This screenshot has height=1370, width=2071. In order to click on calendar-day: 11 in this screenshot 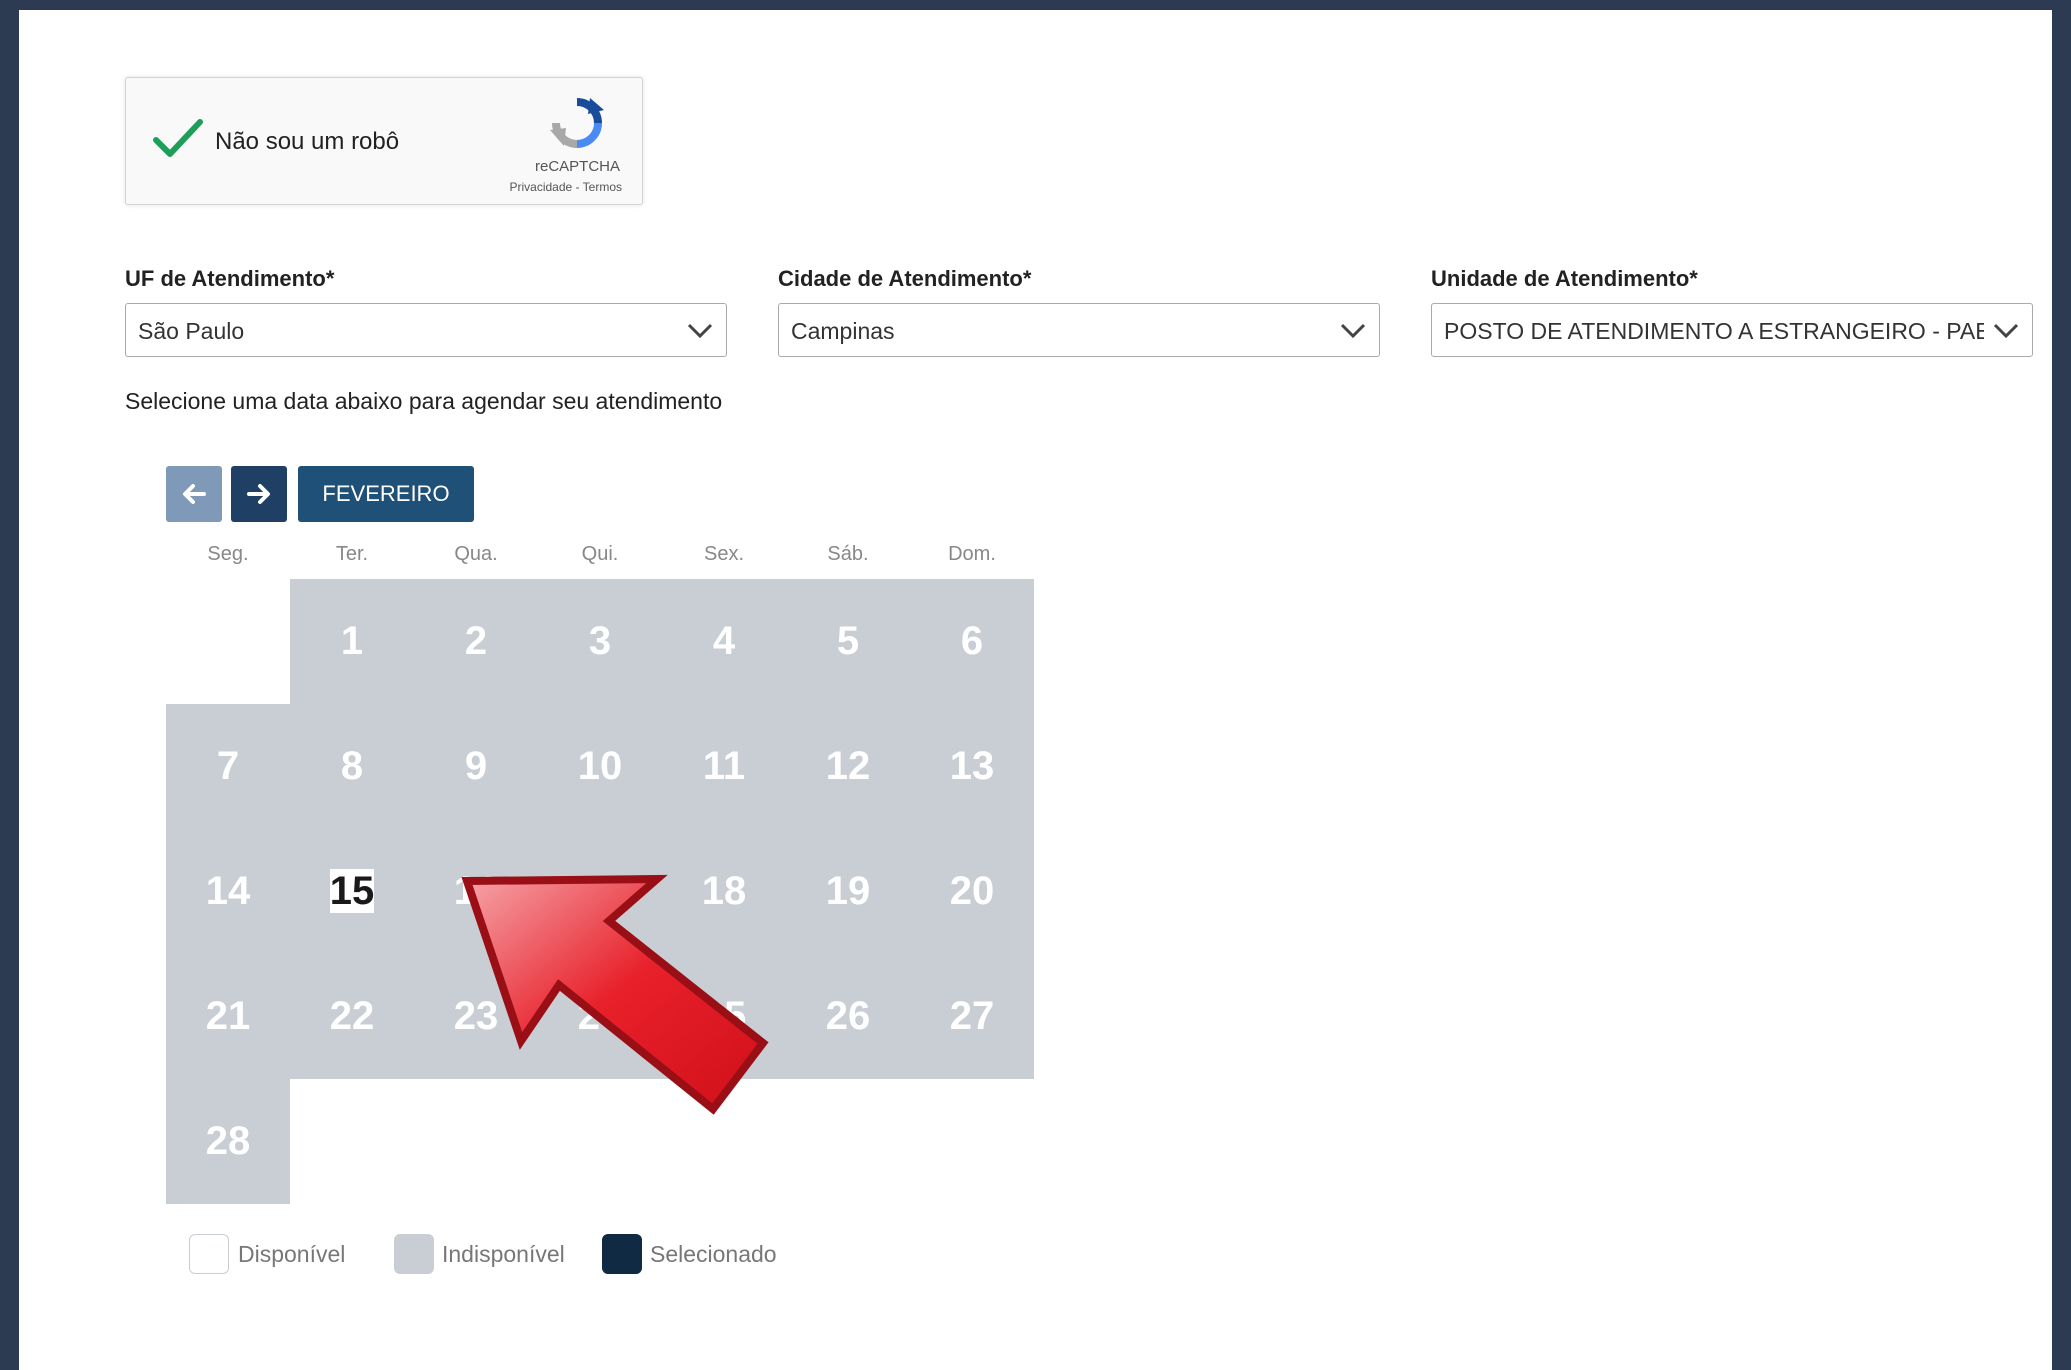, I will do `click(724, 766)`.